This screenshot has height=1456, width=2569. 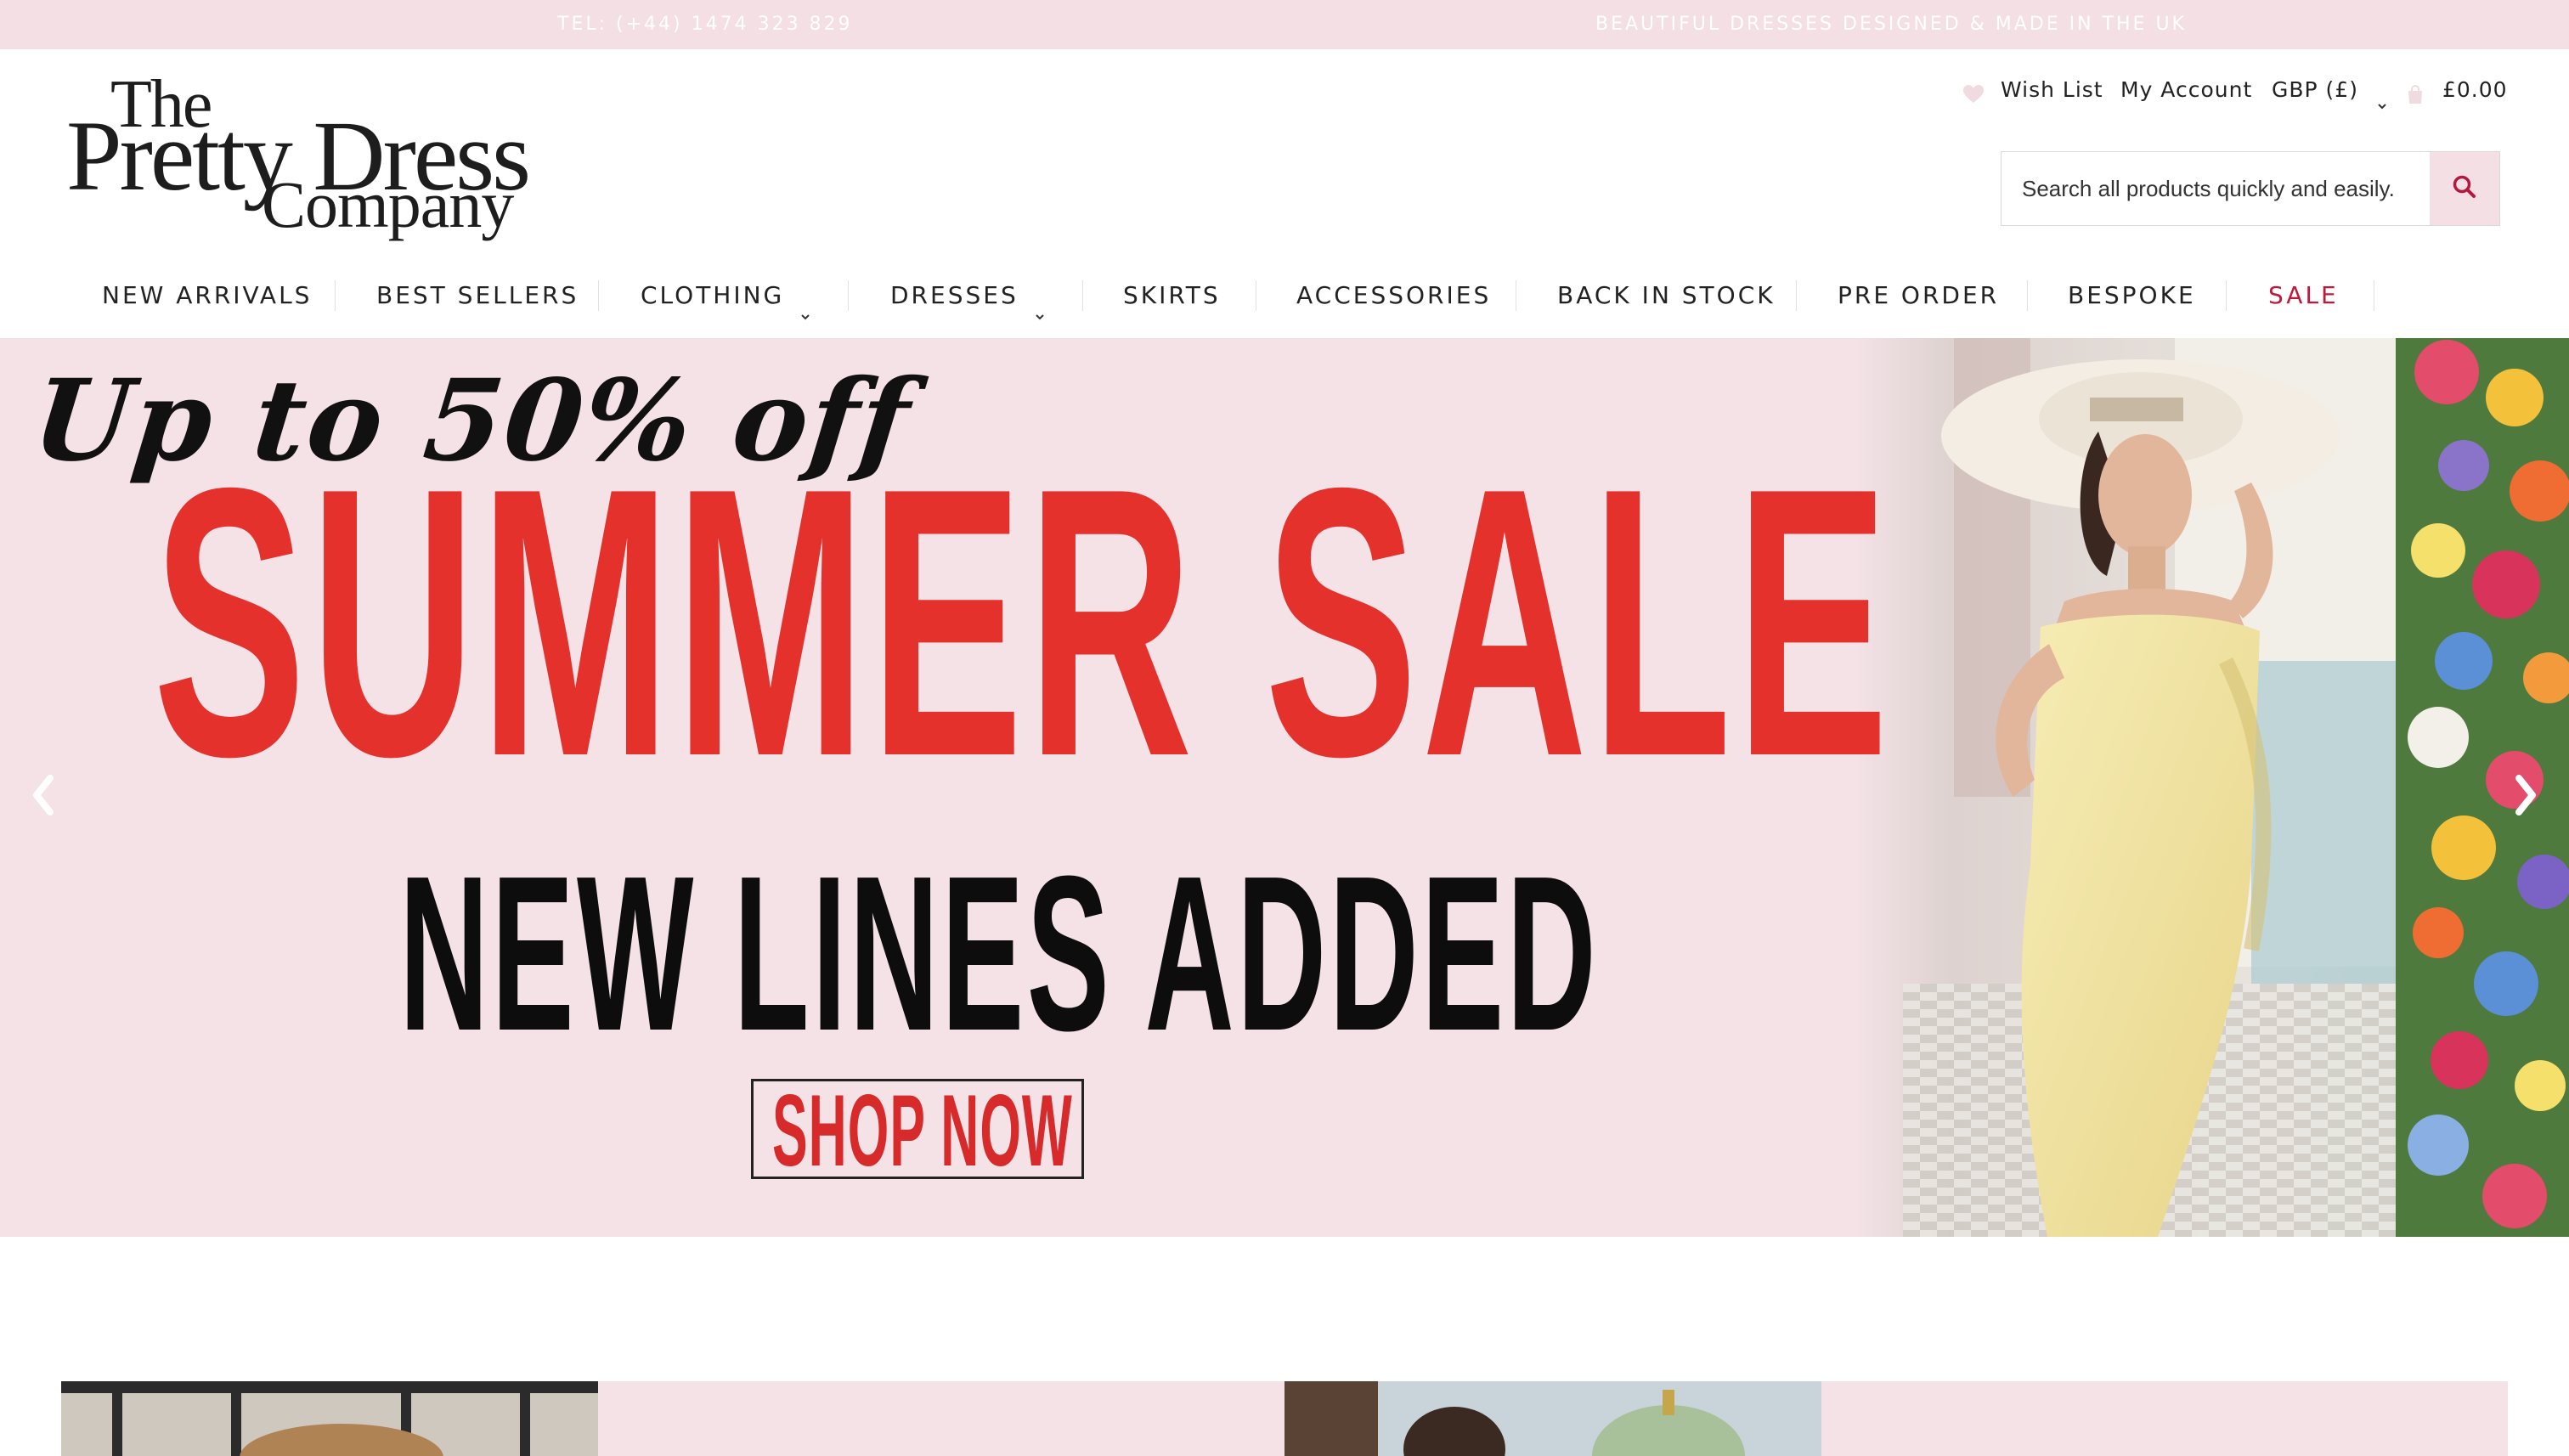 What do you see at coordinates (207, 296) in the screenshot?
I see `nav-new-arrivals: NEW ARRIVALS` at bounding box center [207, 296].